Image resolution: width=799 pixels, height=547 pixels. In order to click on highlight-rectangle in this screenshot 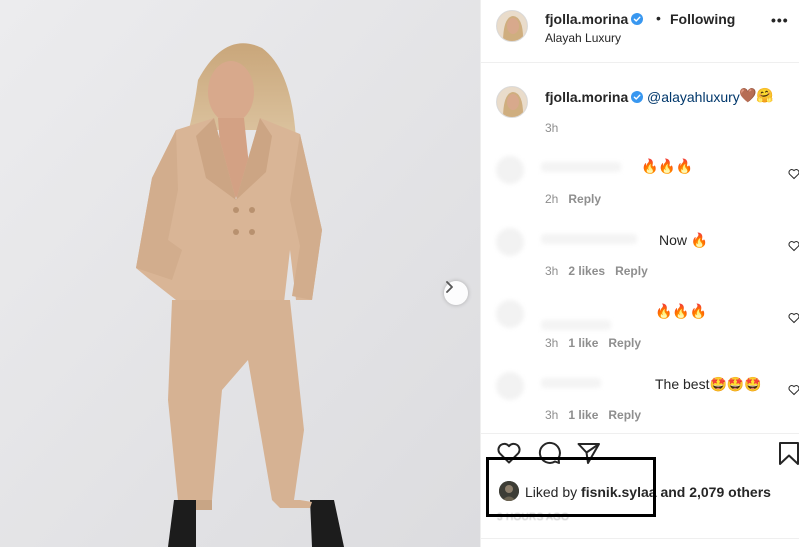, I will do `click(571, 487)`.